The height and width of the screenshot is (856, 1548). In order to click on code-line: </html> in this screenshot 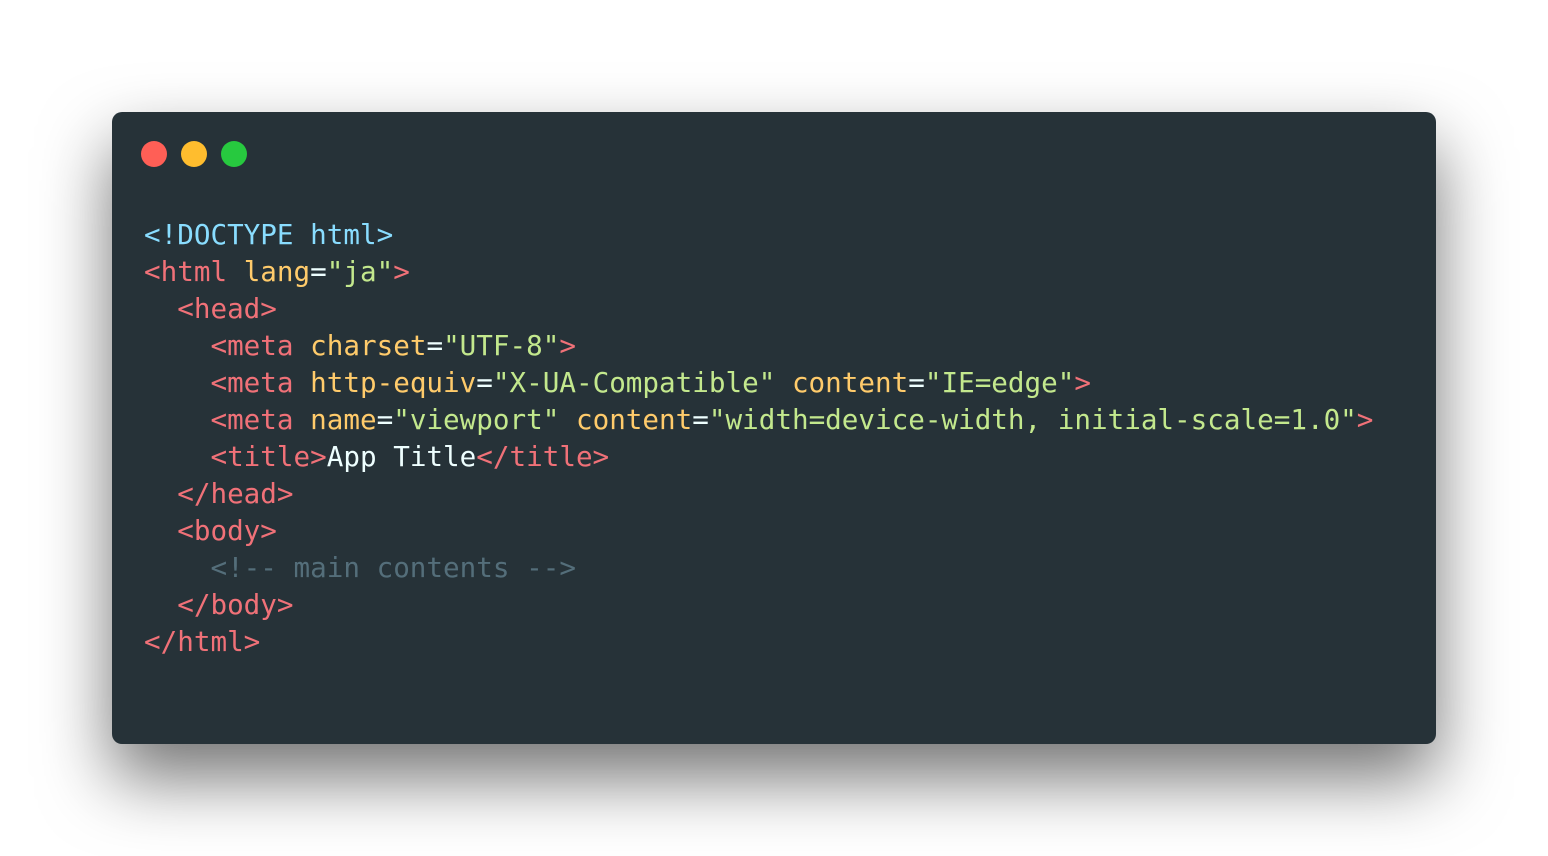, I will do `click(758, 641)`.